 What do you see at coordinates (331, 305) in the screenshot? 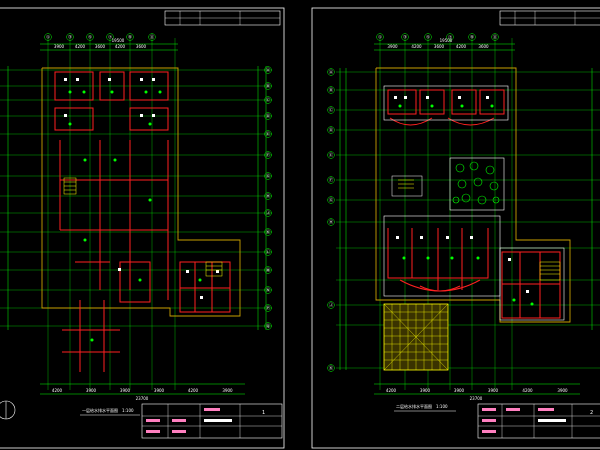
I see `sheet-2-row-axis-8: Ⓙ` at bounding box center [331, 305].